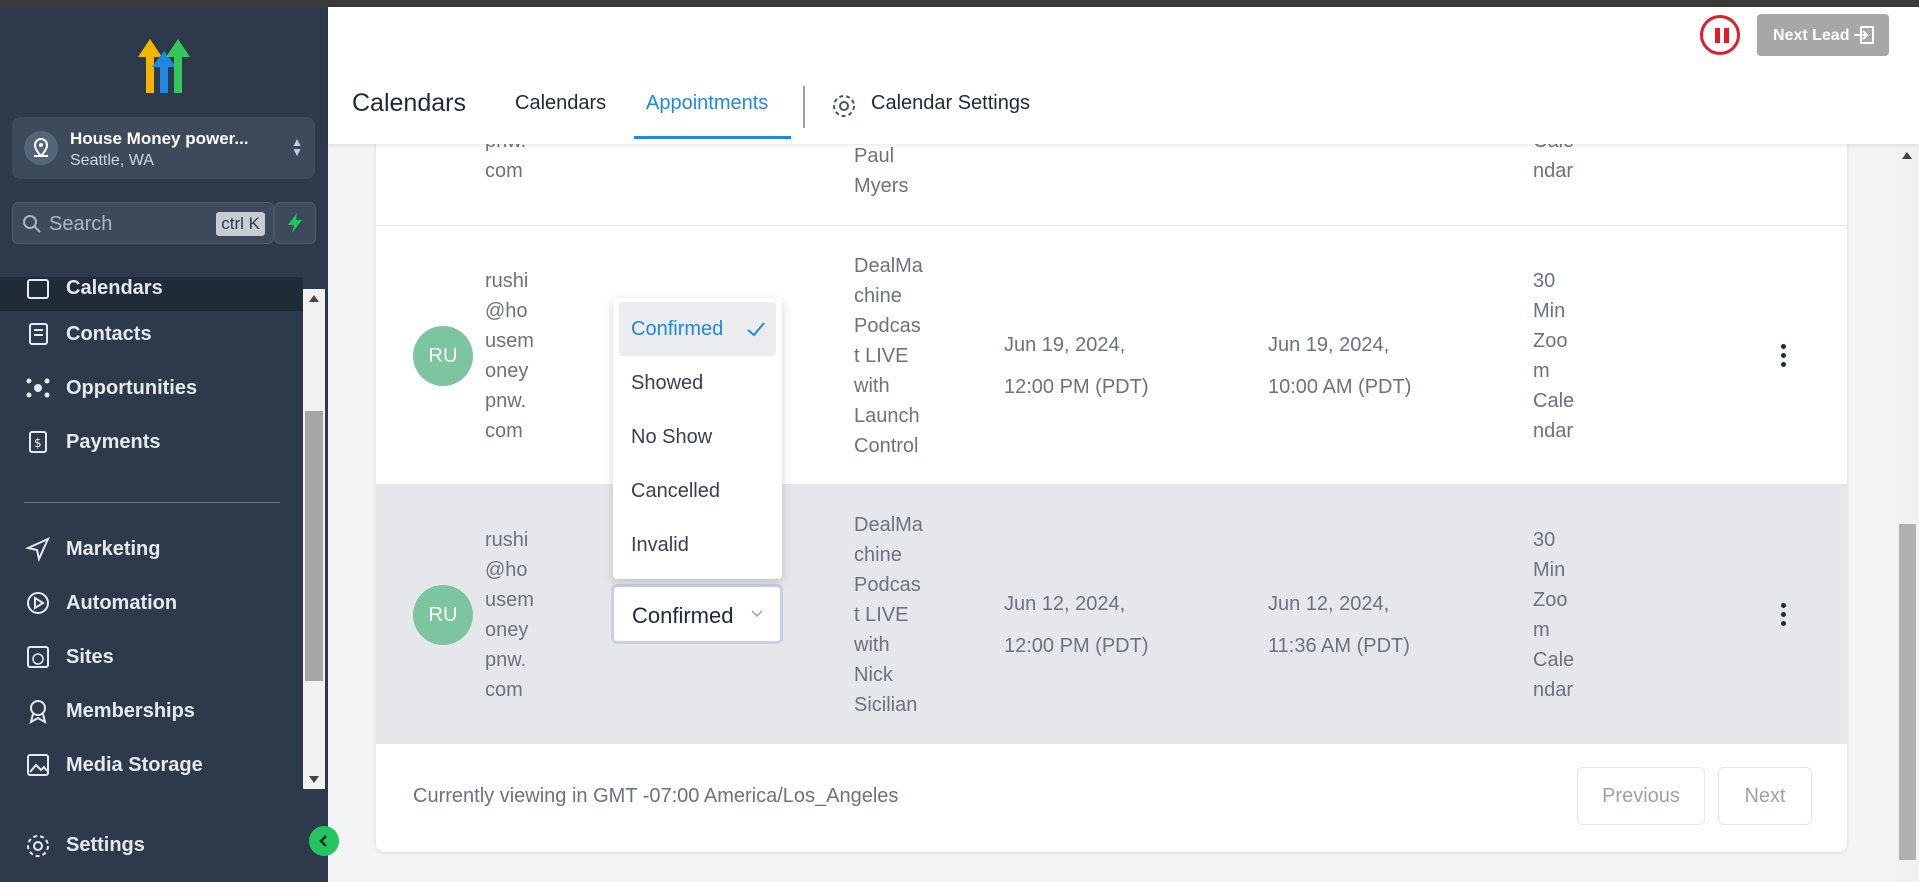  Describe the element at coordinates (113, 548) in the screenshot. I see `sidebar-item-label: Marketing` at that location.